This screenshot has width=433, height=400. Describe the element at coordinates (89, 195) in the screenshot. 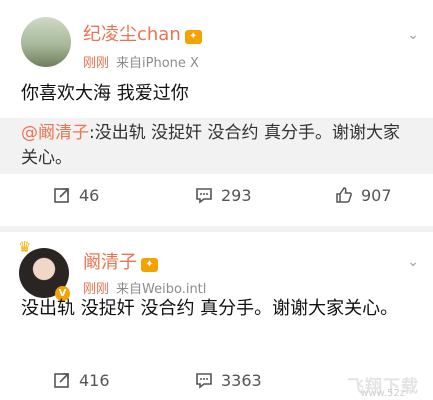

I see `repost-count: 46` at that location.